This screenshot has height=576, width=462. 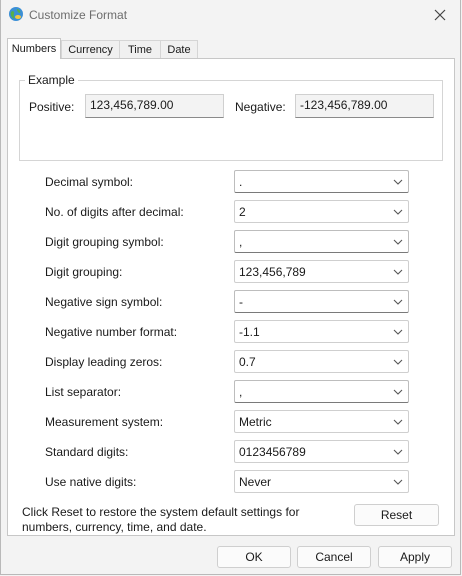 I want to click on close-icon, so click(x=440, y=15).